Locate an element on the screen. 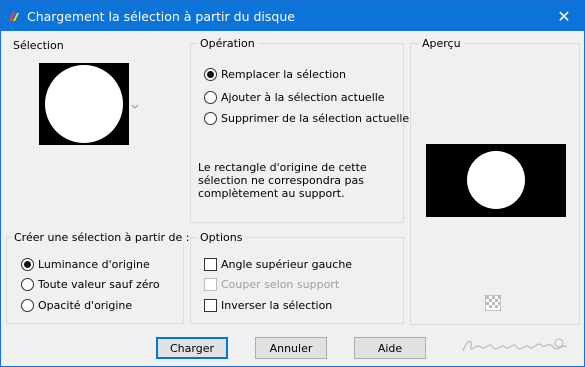  transparency-icon is located at coordinates (493, 303).